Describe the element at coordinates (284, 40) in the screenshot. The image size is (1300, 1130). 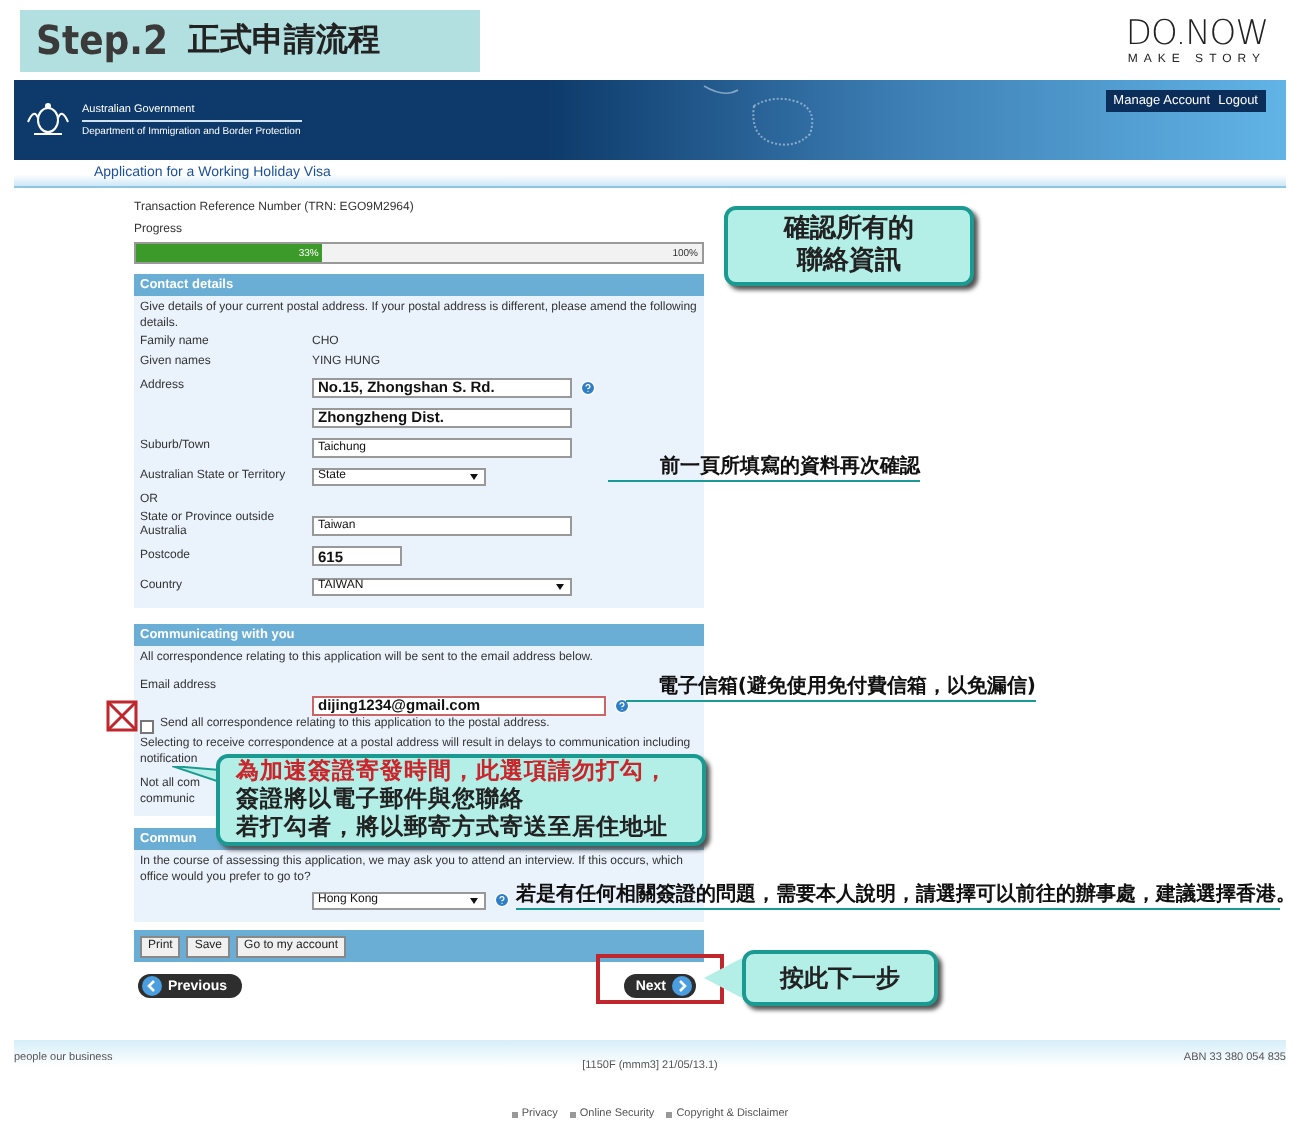
I see `step-title: 正式申請流程` at that location.